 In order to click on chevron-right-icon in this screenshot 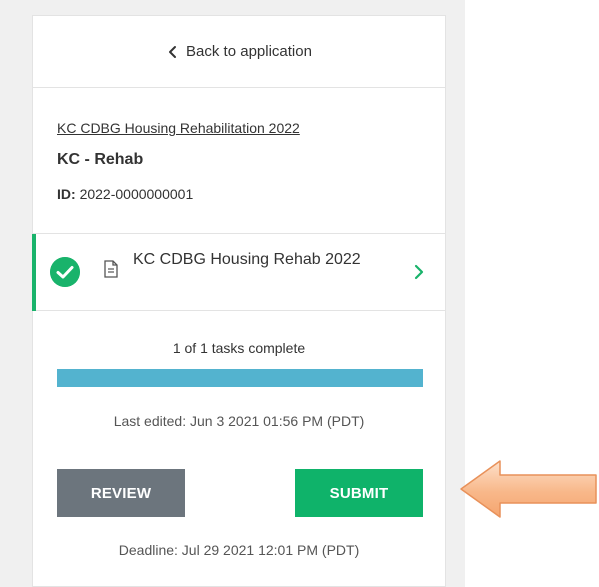, I will do `click(419, 272)`.